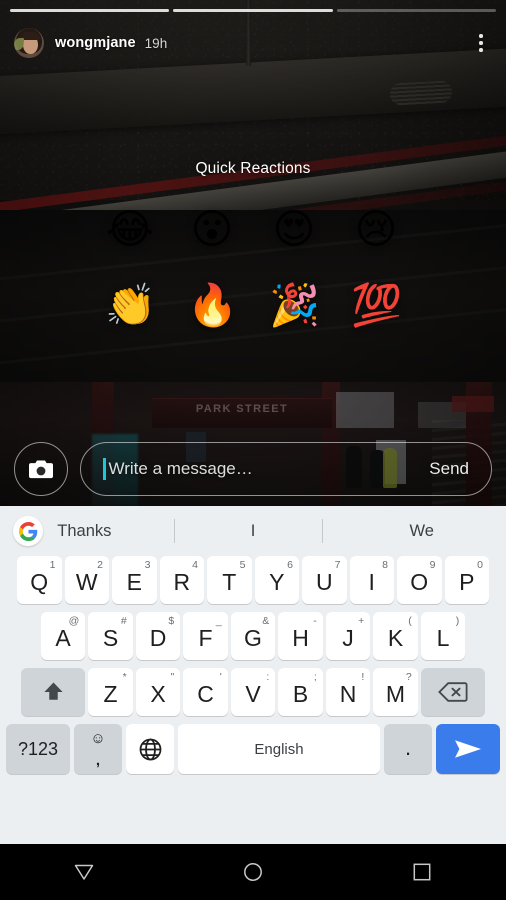  I want to click on space-key-label: English, so click(279, 749).